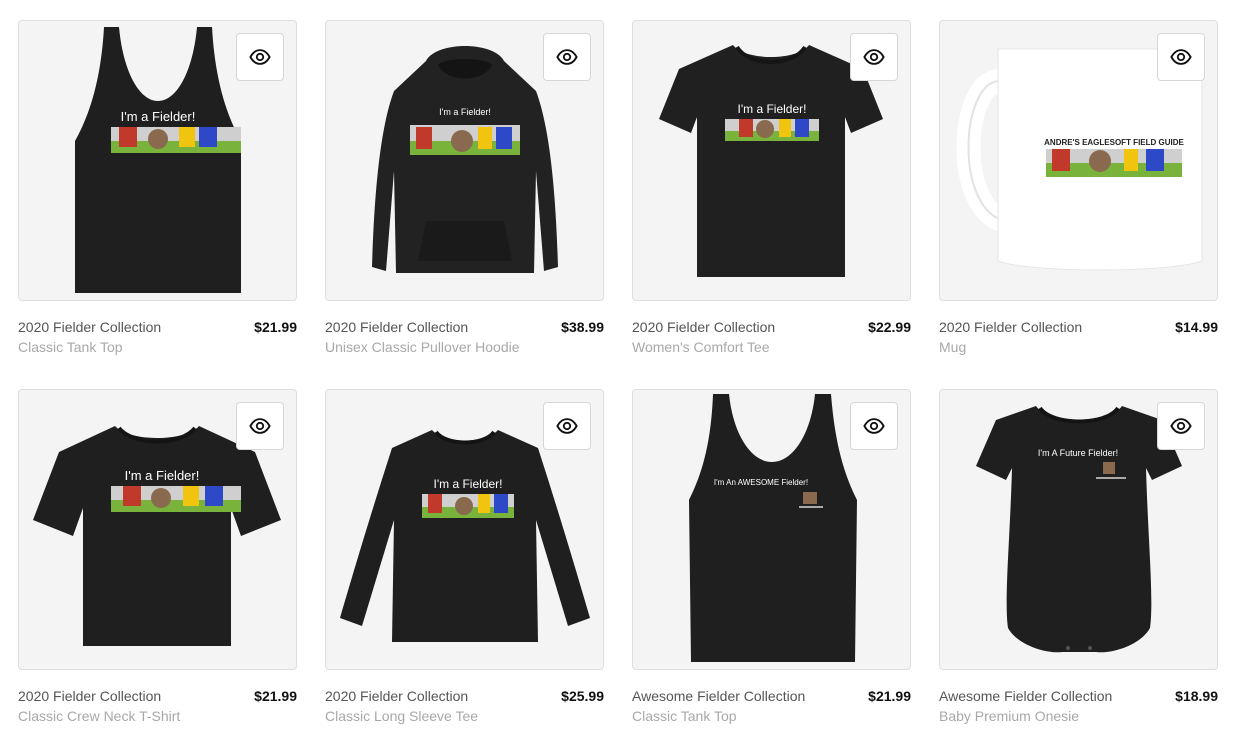  What do you see at coordinates (1114, 142) in the screenshot?
I see `print-title: ANDRE'S EAGLESOFT FIELD GUIDE` at bounding box center [1114, 142].